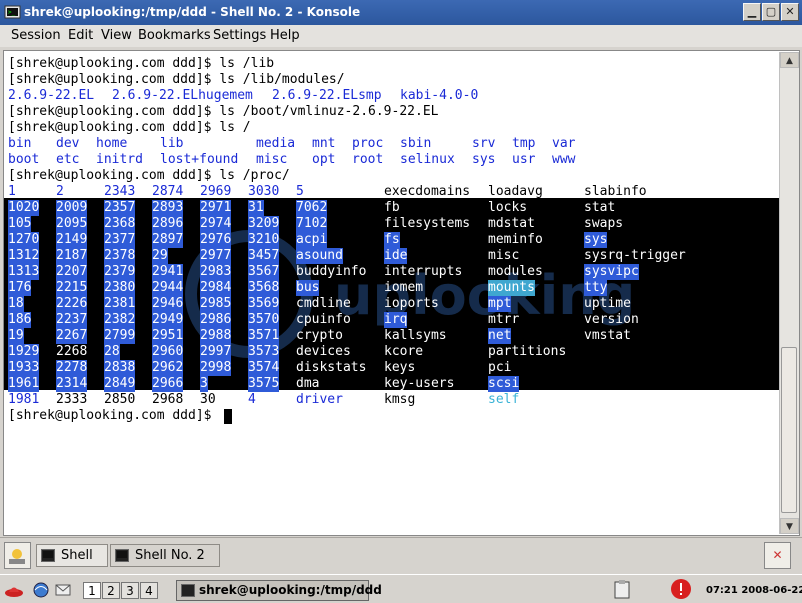  Describe the element at coordinates (68, 159) in the screenshot. I see `listing-entry: etc` at that location.